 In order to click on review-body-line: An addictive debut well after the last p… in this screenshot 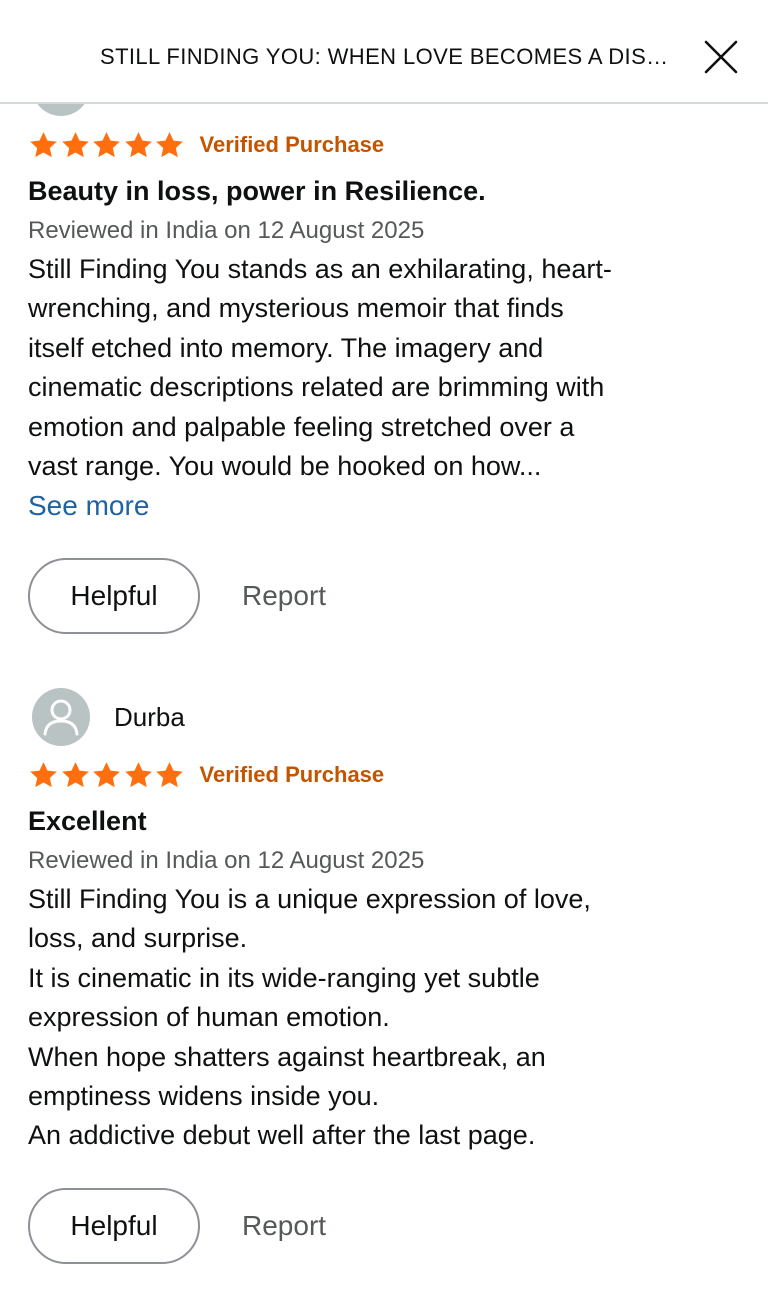, I will do `click(282, 1135)`.